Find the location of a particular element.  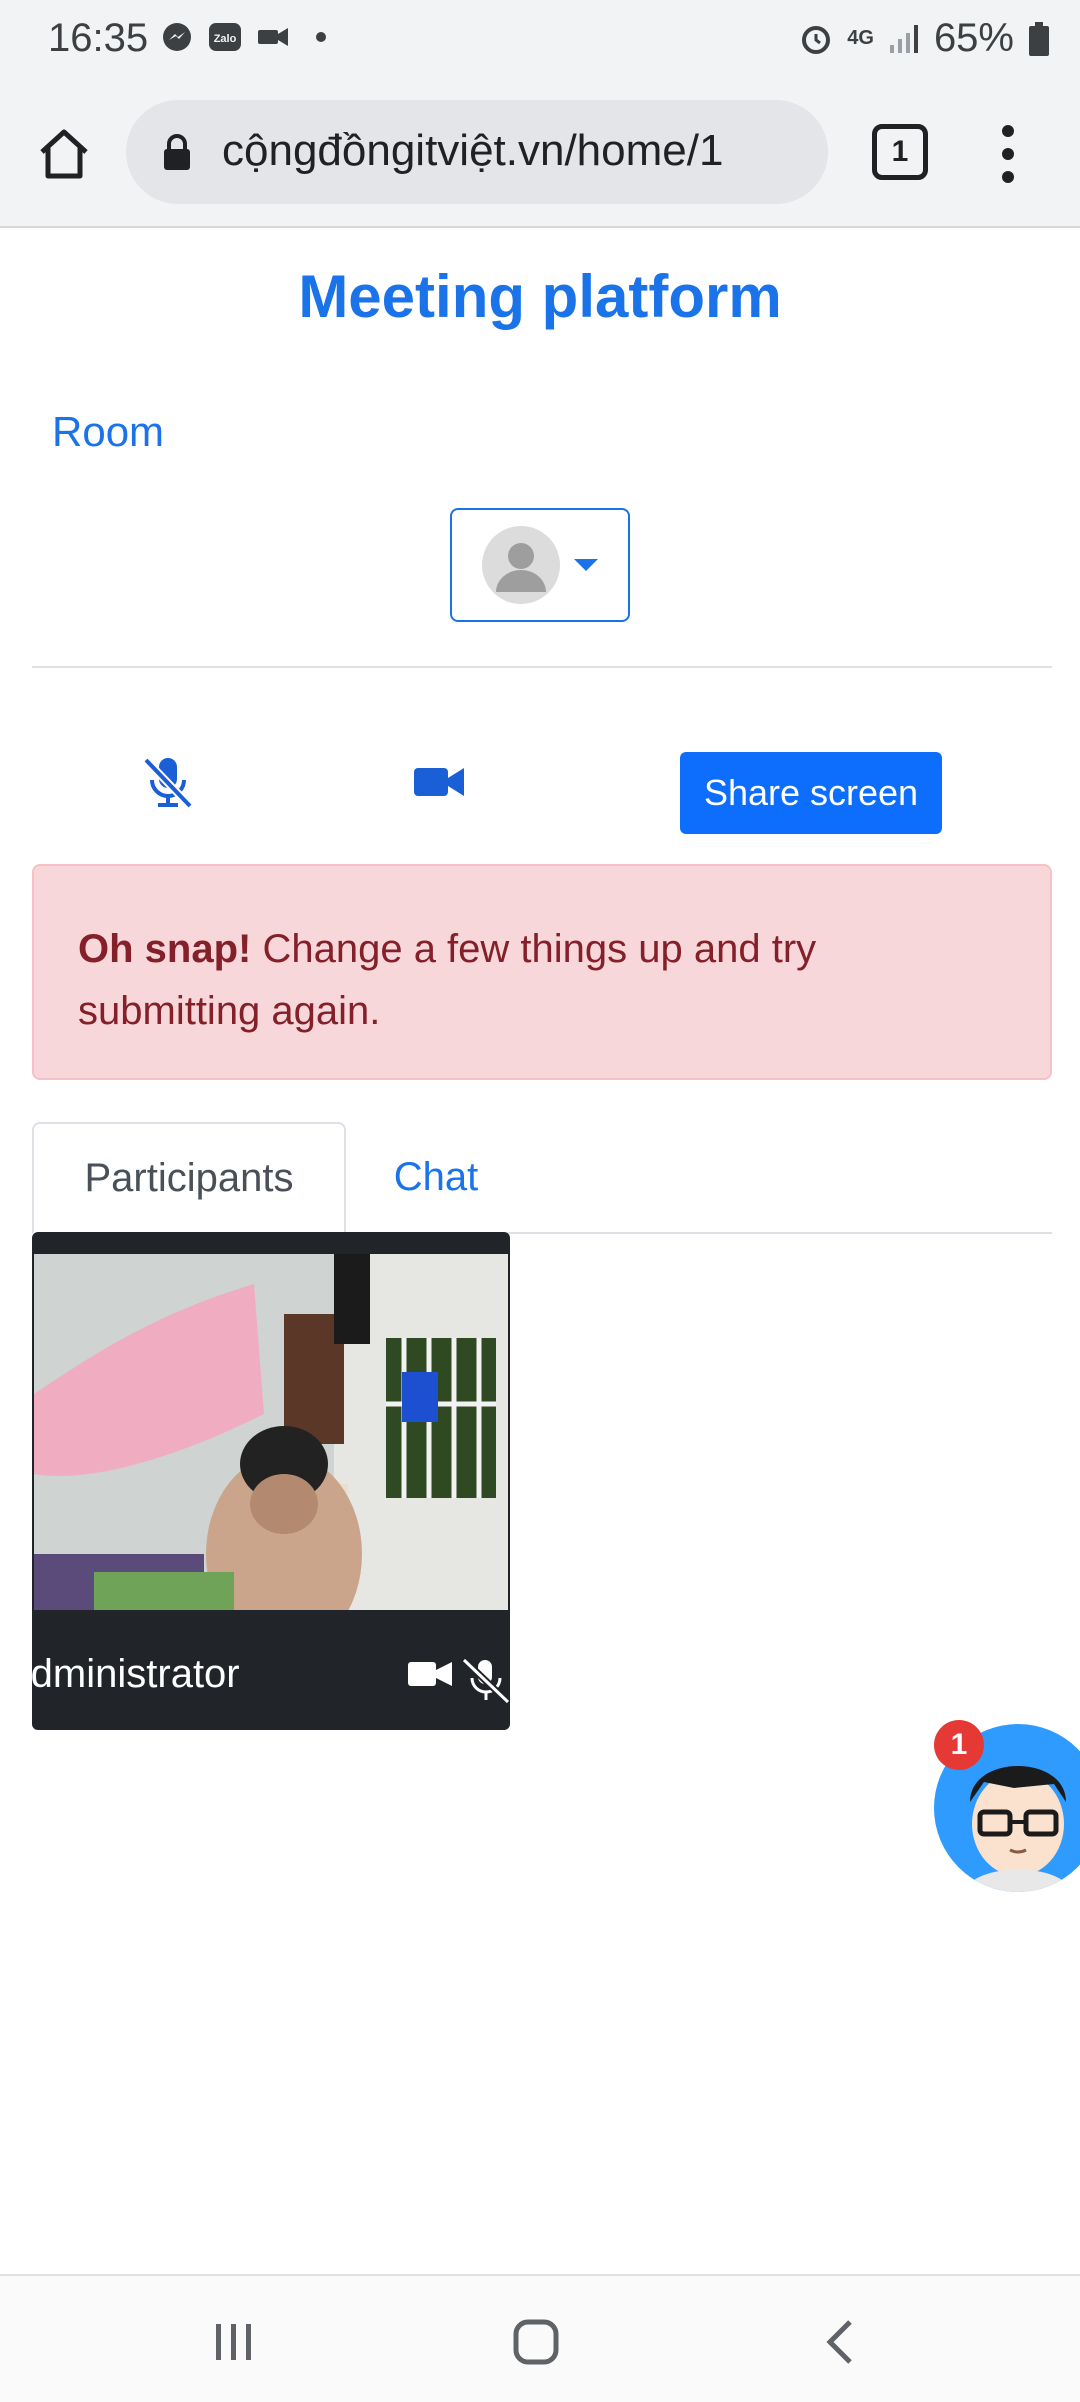

page-title: Meeting platform is located at coordinates (540, 296).